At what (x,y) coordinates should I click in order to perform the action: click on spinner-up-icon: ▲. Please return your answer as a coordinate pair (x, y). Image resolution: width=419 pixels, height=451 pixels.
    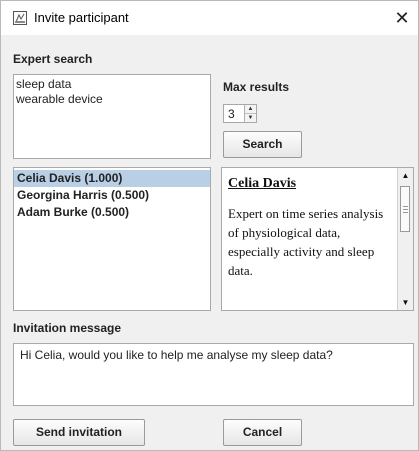
    Looking at the image, I should click on (250, 109).